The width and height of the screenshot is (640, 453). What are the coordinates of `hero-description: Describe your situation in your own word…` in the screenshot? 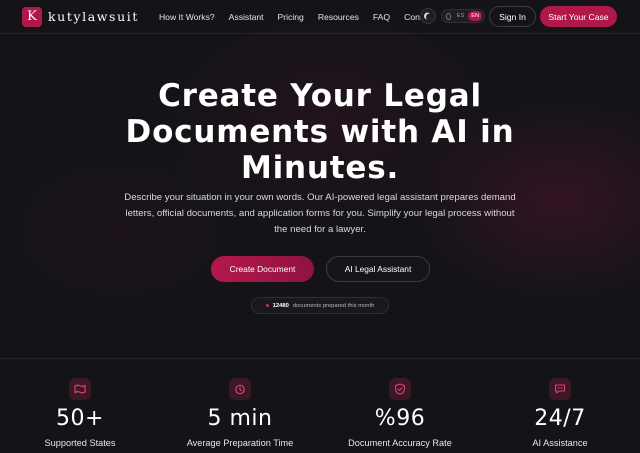 It's located at (320, 214).